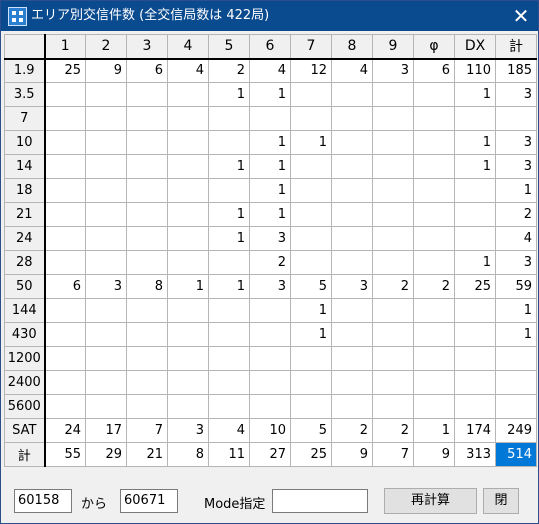 This screenshot has width=539, height=524. Describe the element at coordinates (516, 454) in the screenshot. I see `selected-total-cell: 514` at that location.